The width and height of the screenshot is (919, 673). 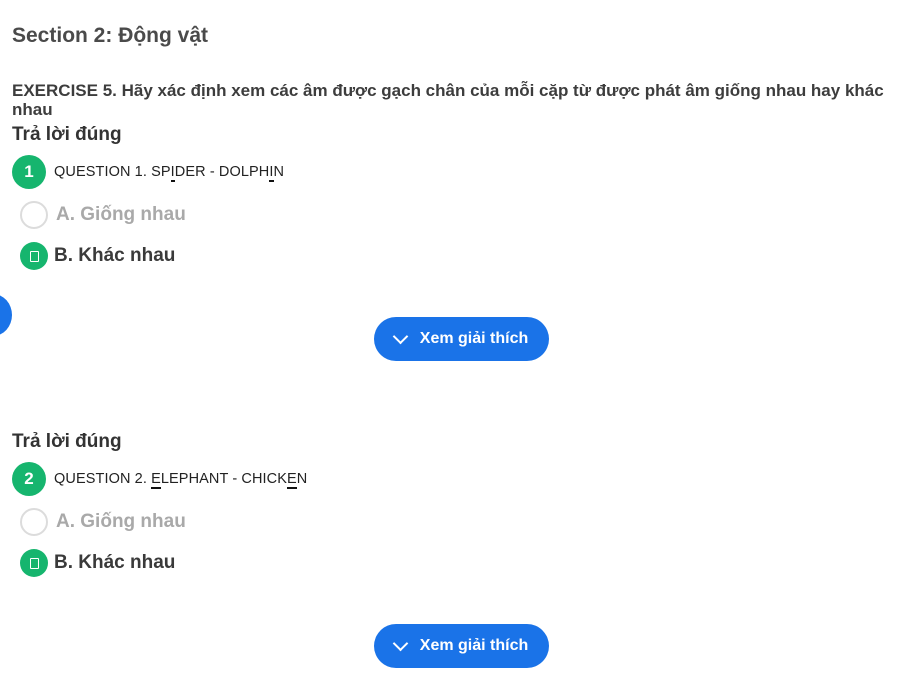 I want to click on question-row: 1 QUESTION 1. SPIDER - DOLPHIN, so click(x=148, y=172).